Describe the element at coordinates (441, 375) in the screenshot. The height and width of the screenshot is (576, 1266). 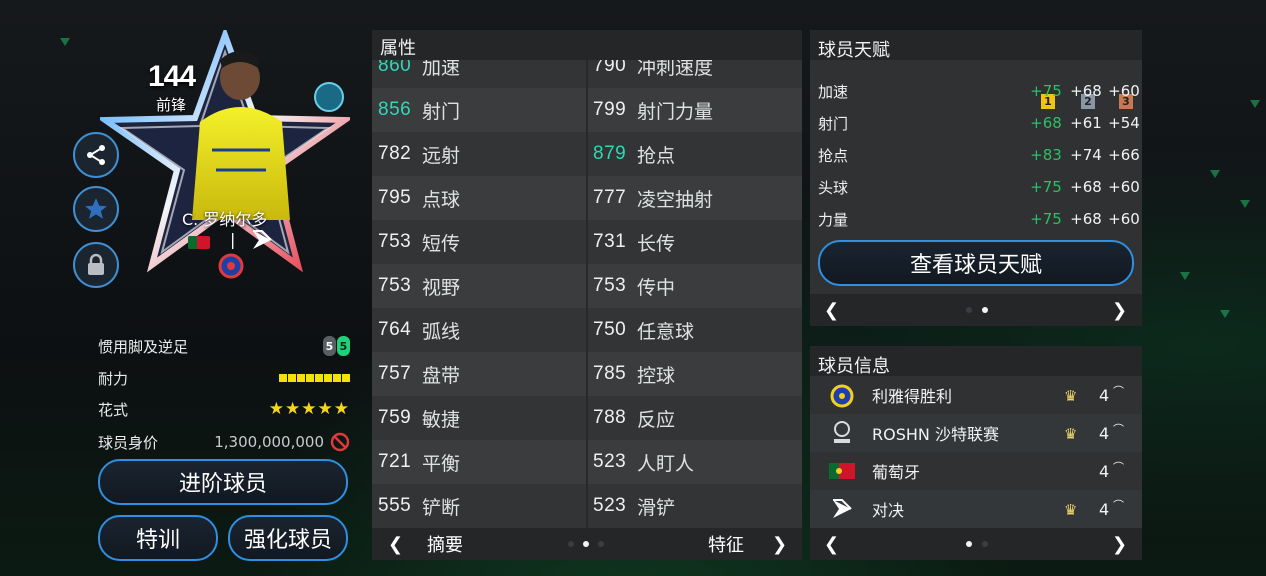
I see `attribute-name: 盘带` at that location.